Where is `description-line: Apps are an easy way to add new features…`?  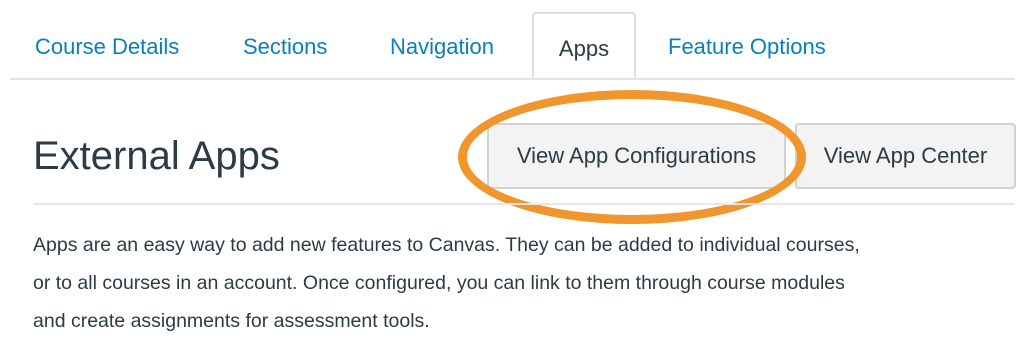
description-line: Apps are an easy way to add new features… is located at coordinates (446, 245).